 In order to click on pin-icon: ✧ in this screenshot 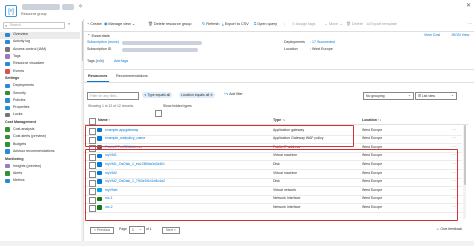, I will do `click(80, 7)`.